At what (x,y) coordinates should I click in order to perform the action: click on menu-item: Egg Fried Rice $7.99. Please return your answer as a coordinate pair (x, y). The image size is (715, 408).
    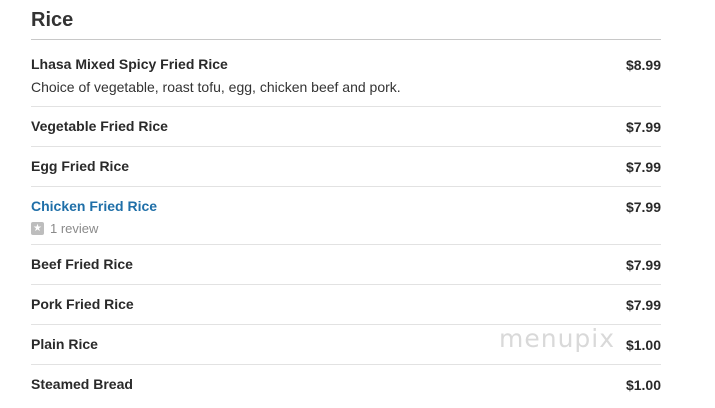
    Looking at the image, I should click on (346, 167).